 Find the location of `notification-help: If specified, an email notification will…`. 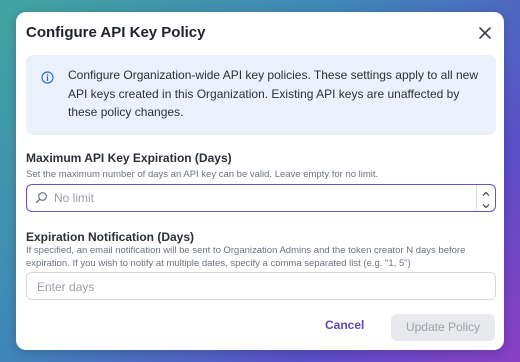

notification-help: If specified, an email notification will… is located at coordinates (246, 257).